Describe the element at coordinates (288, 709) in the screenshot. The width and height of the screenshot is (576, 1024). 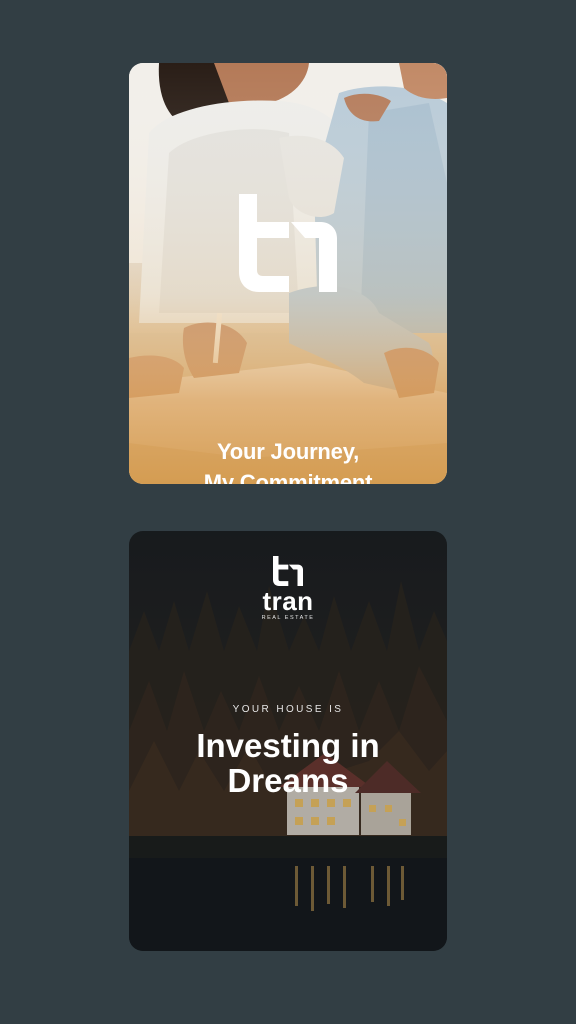
I see `eyebrow-text: YOUR HOUSE IS` at that location.